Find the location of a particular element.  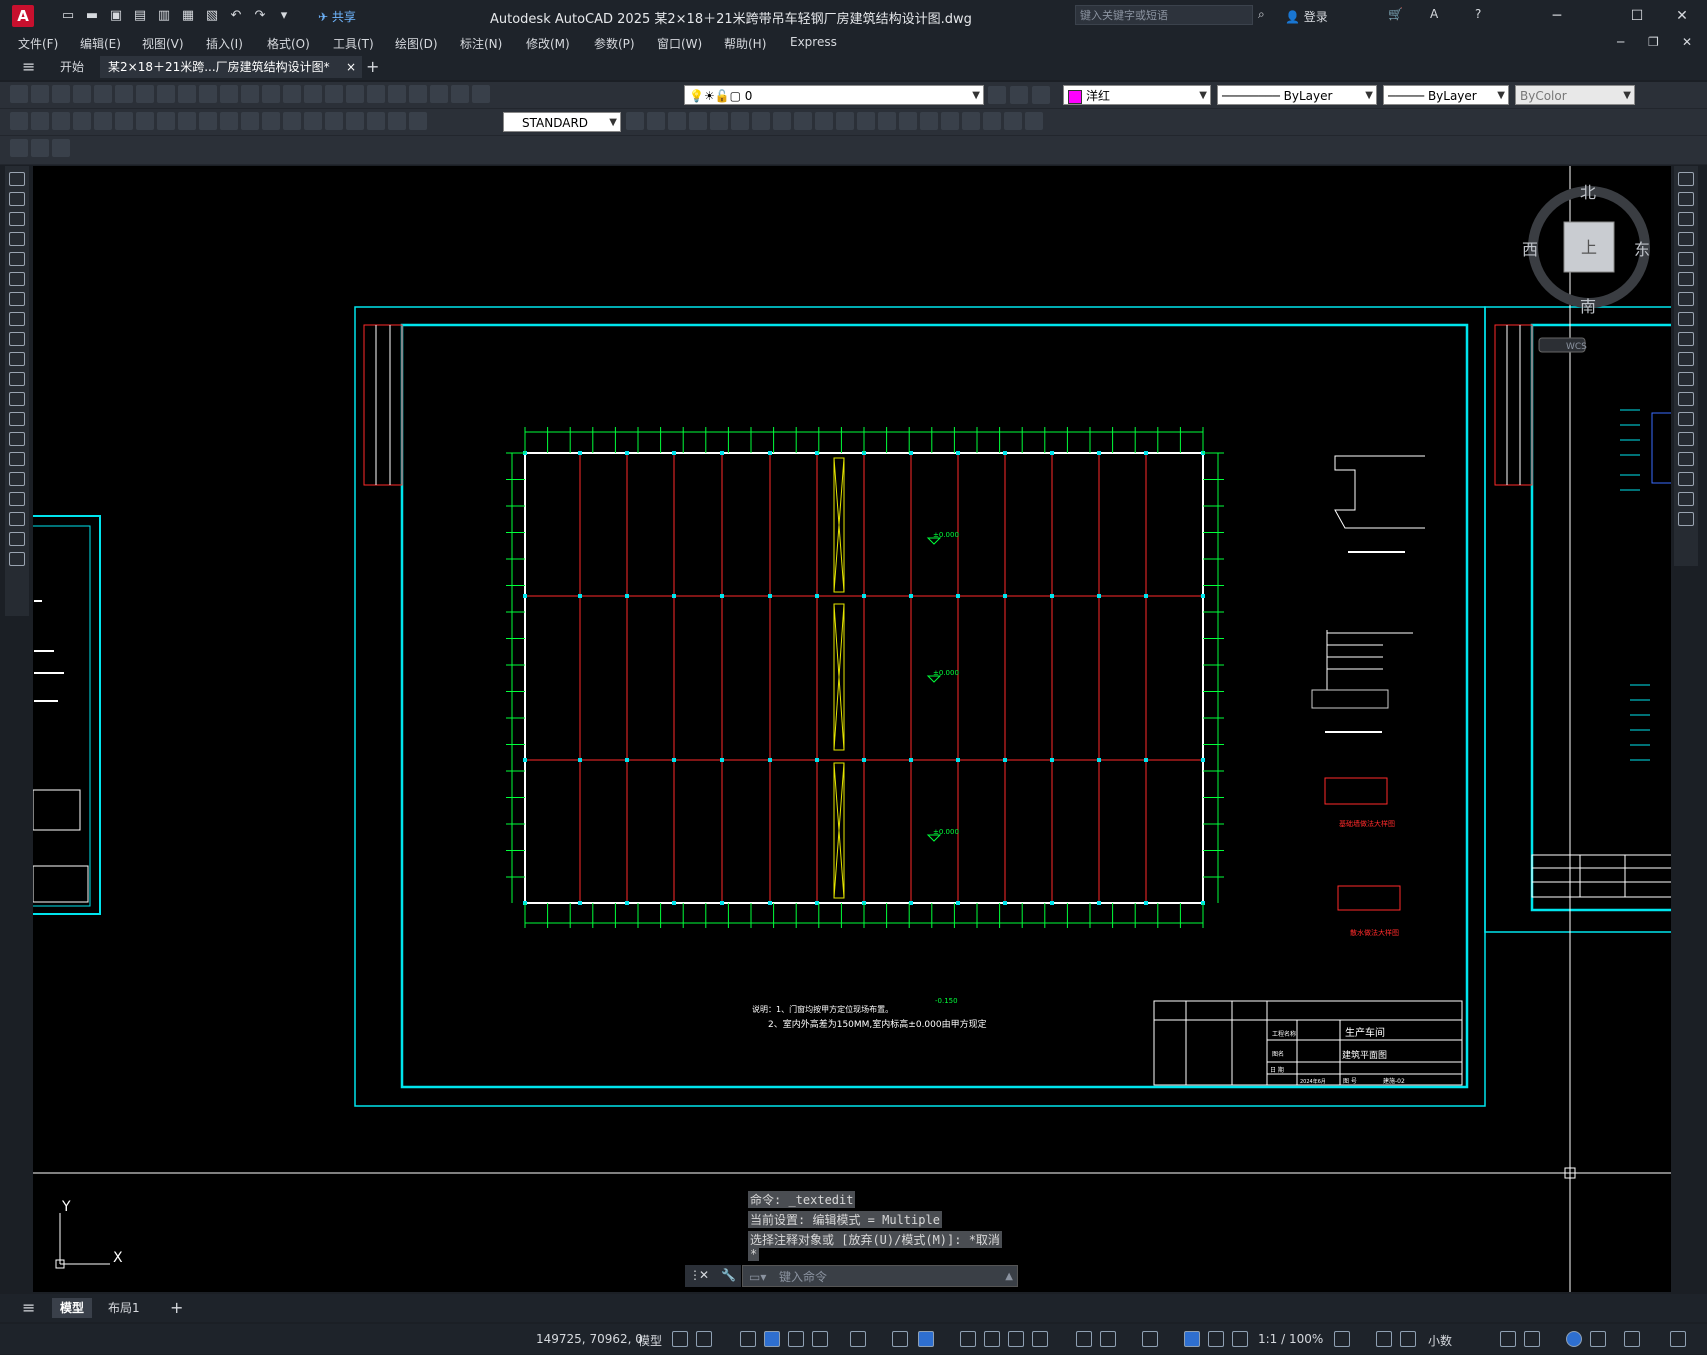

tab-start: 开始 is located at coordinates (72, 67).